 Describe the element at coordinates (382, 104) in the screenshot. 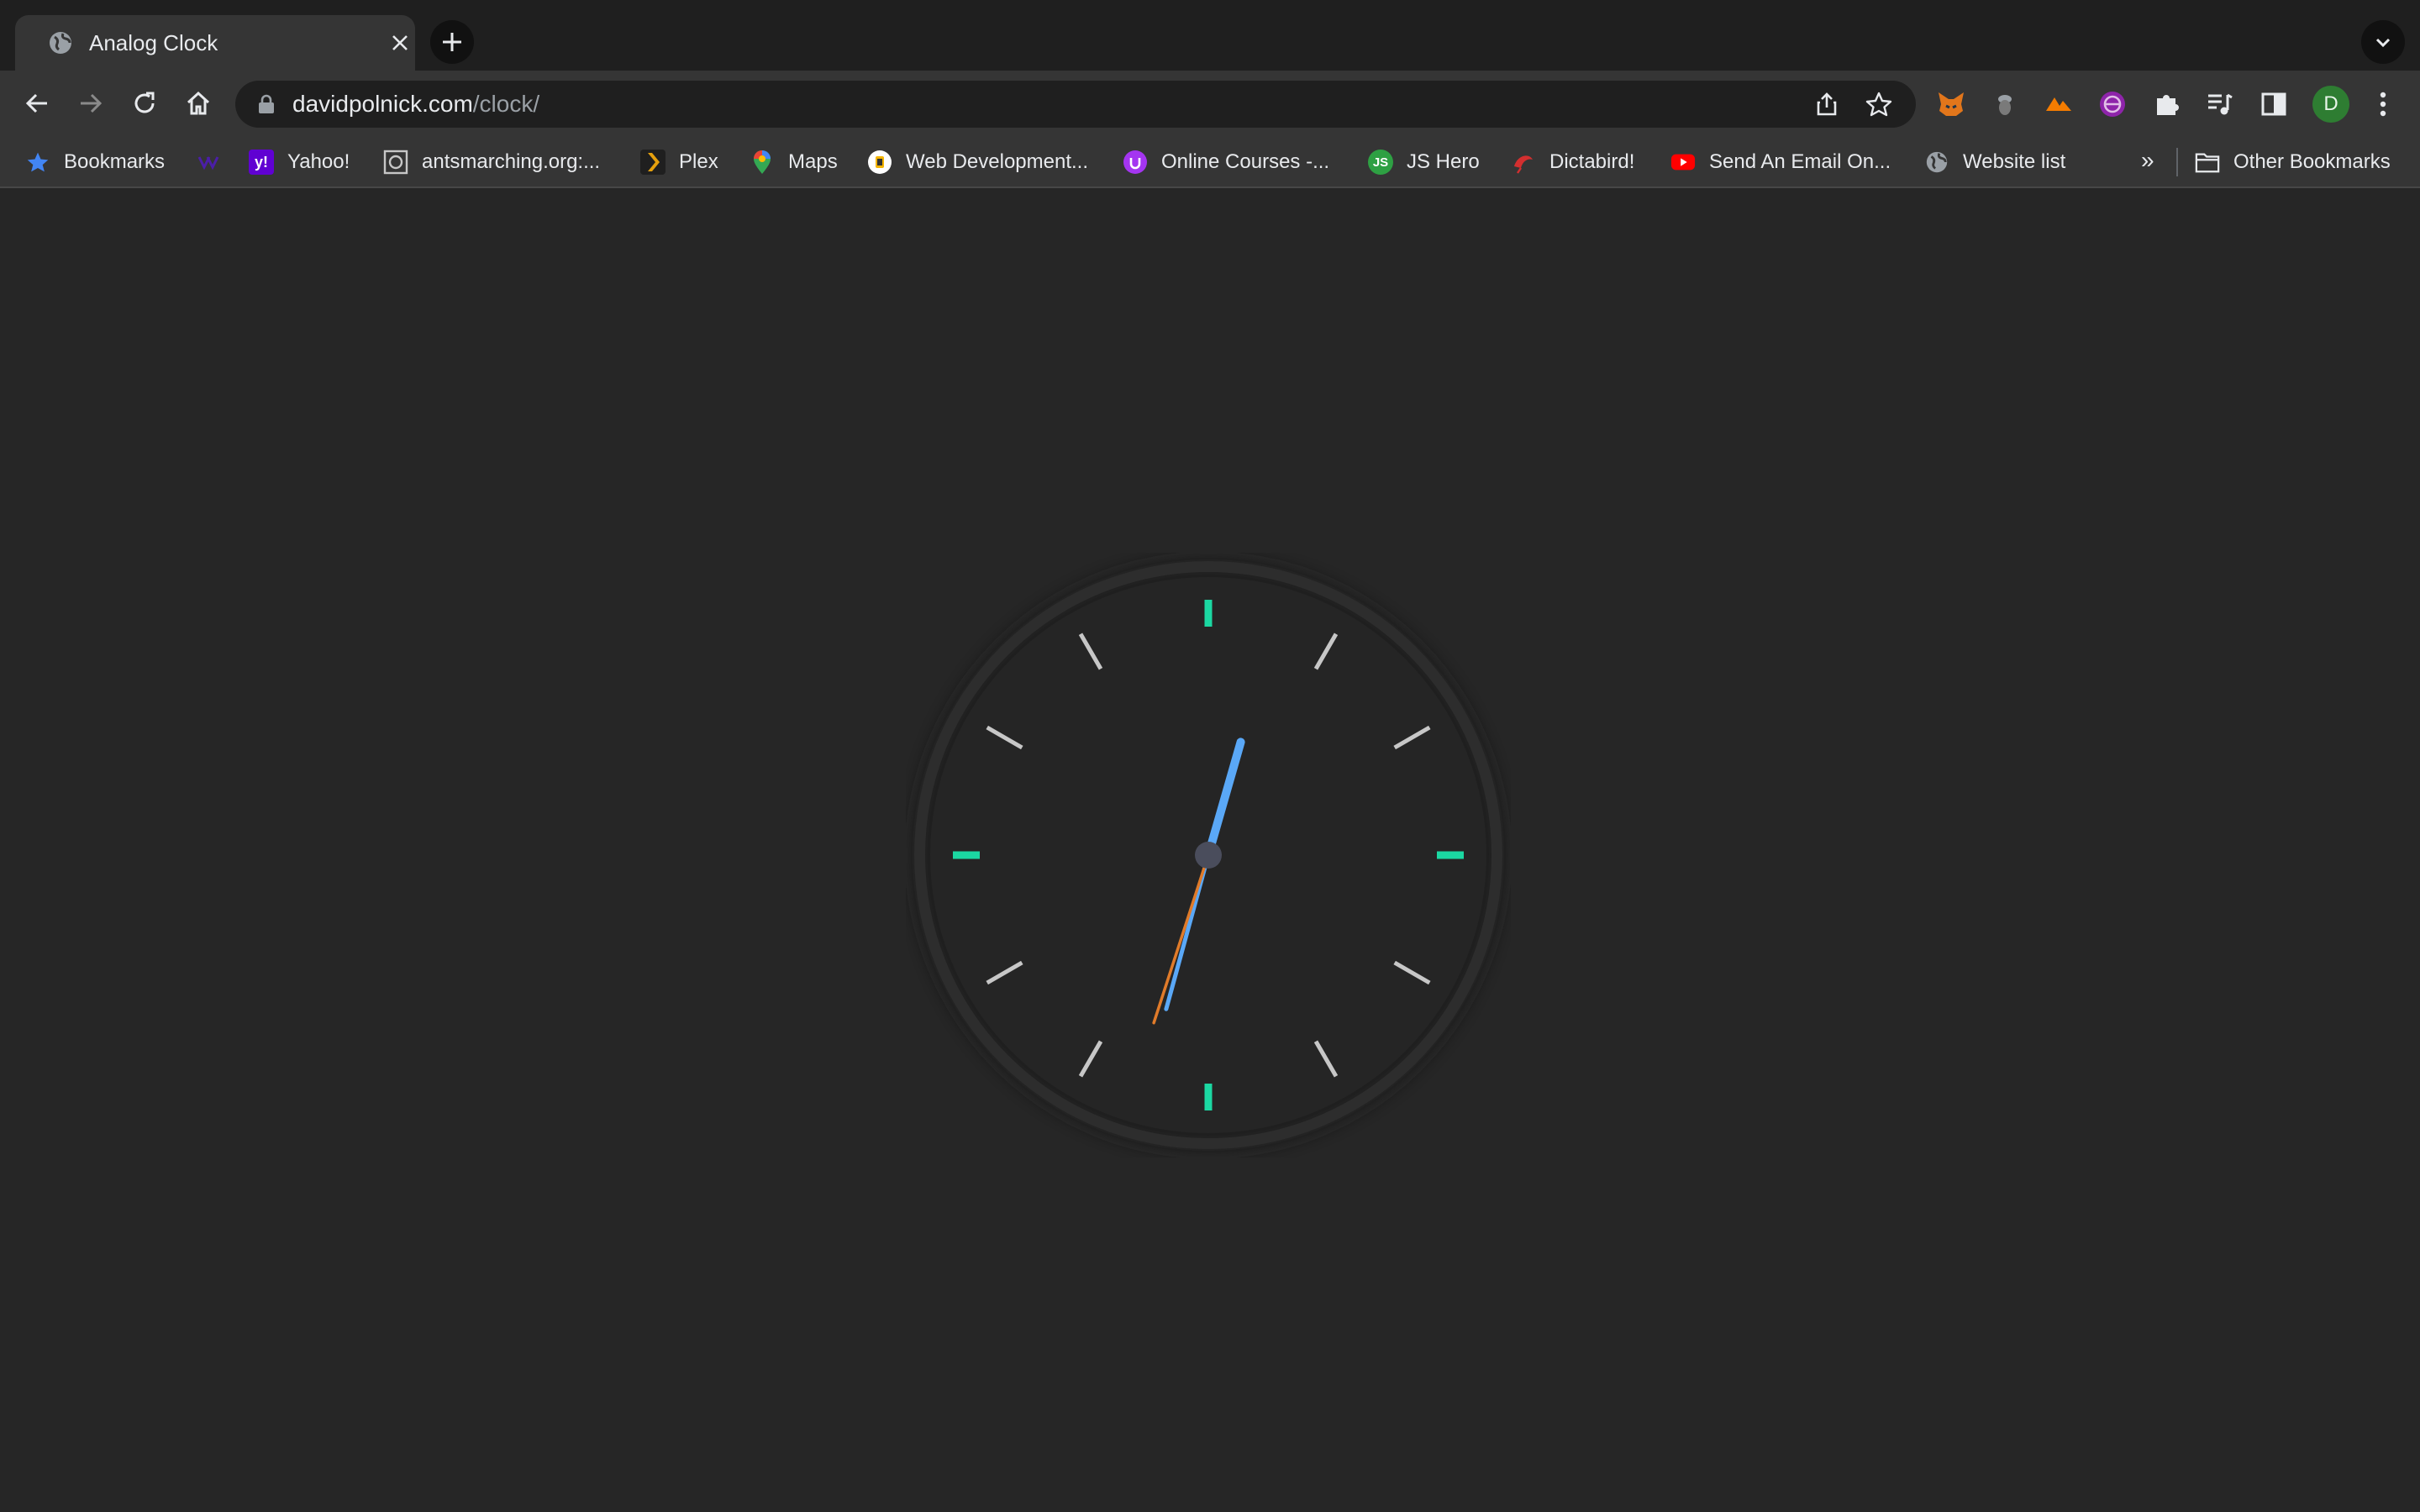

I see `url-host: davidpolnick.com` at that location.